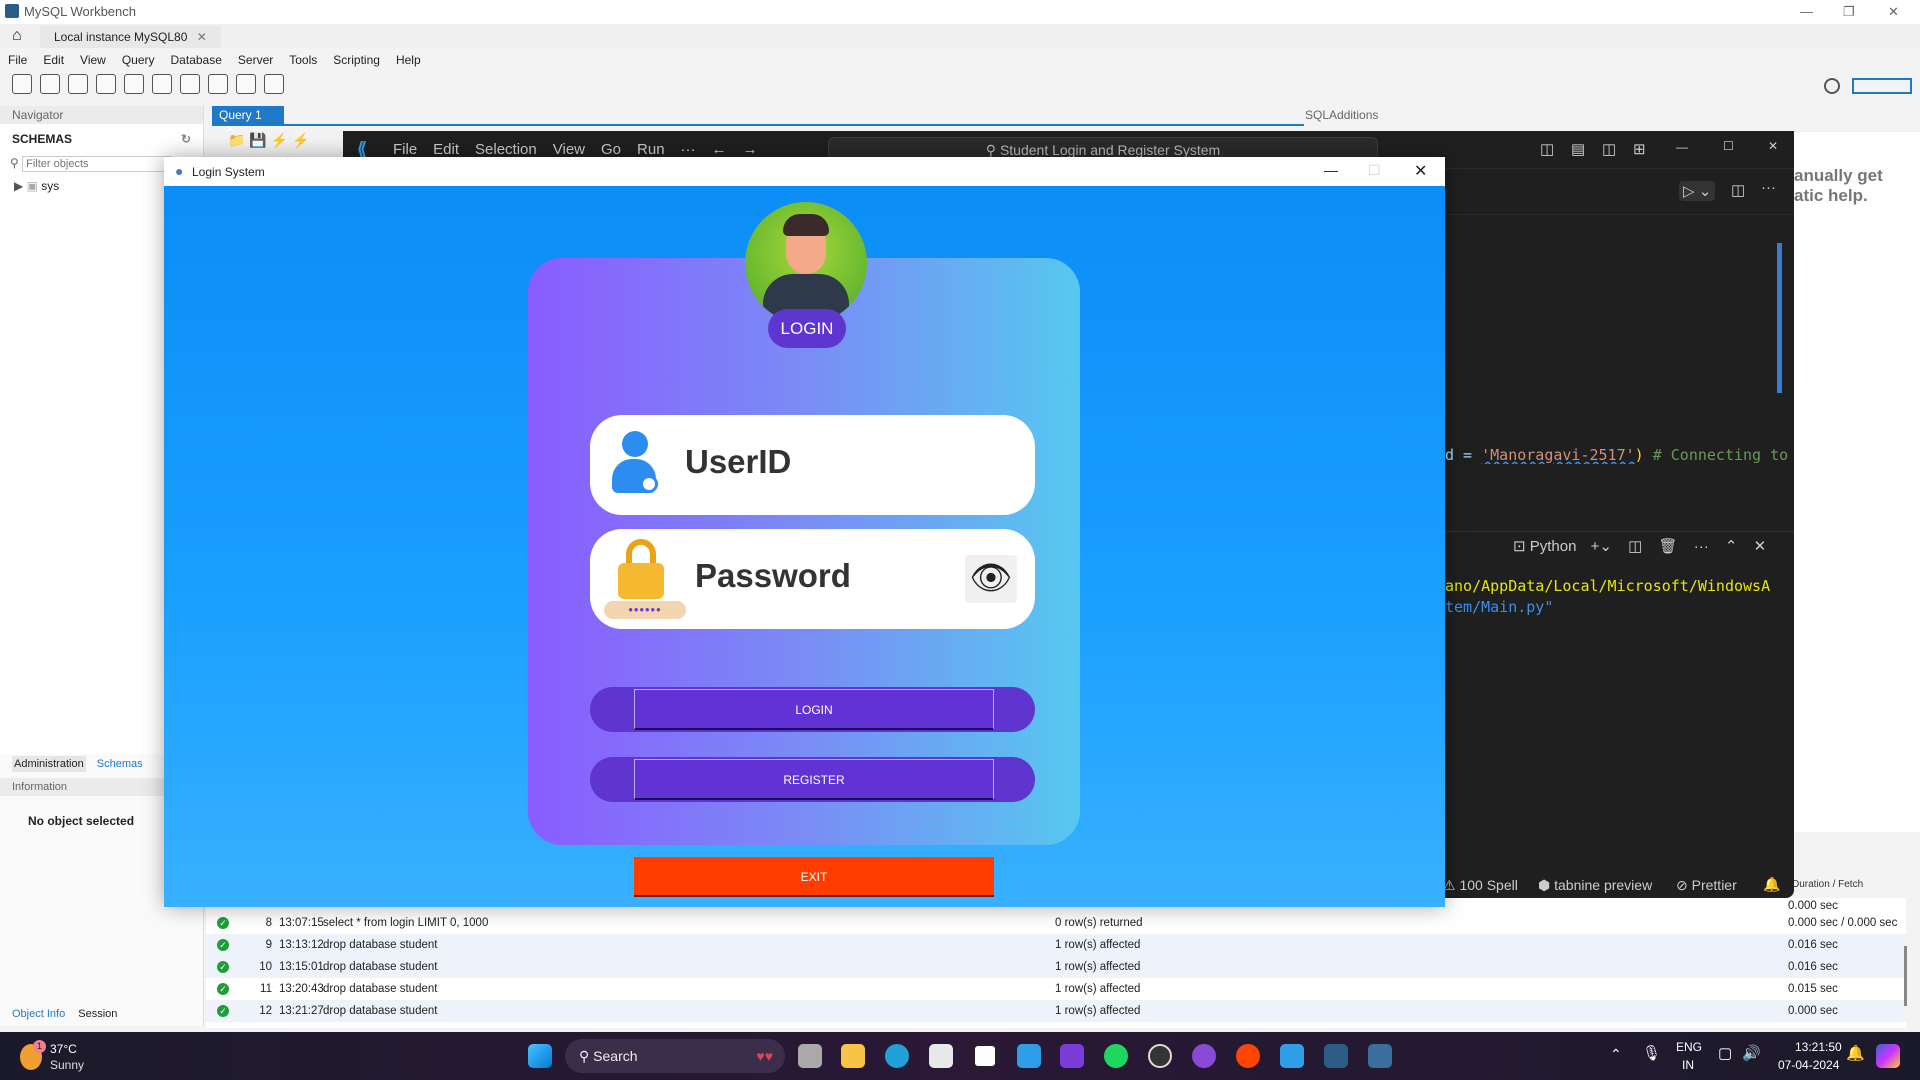 The image size is (1920, 1080). Describe the element at coordinates (1738, 190) in the screenshot. I see `split-editor-icon: ◫` at that location.